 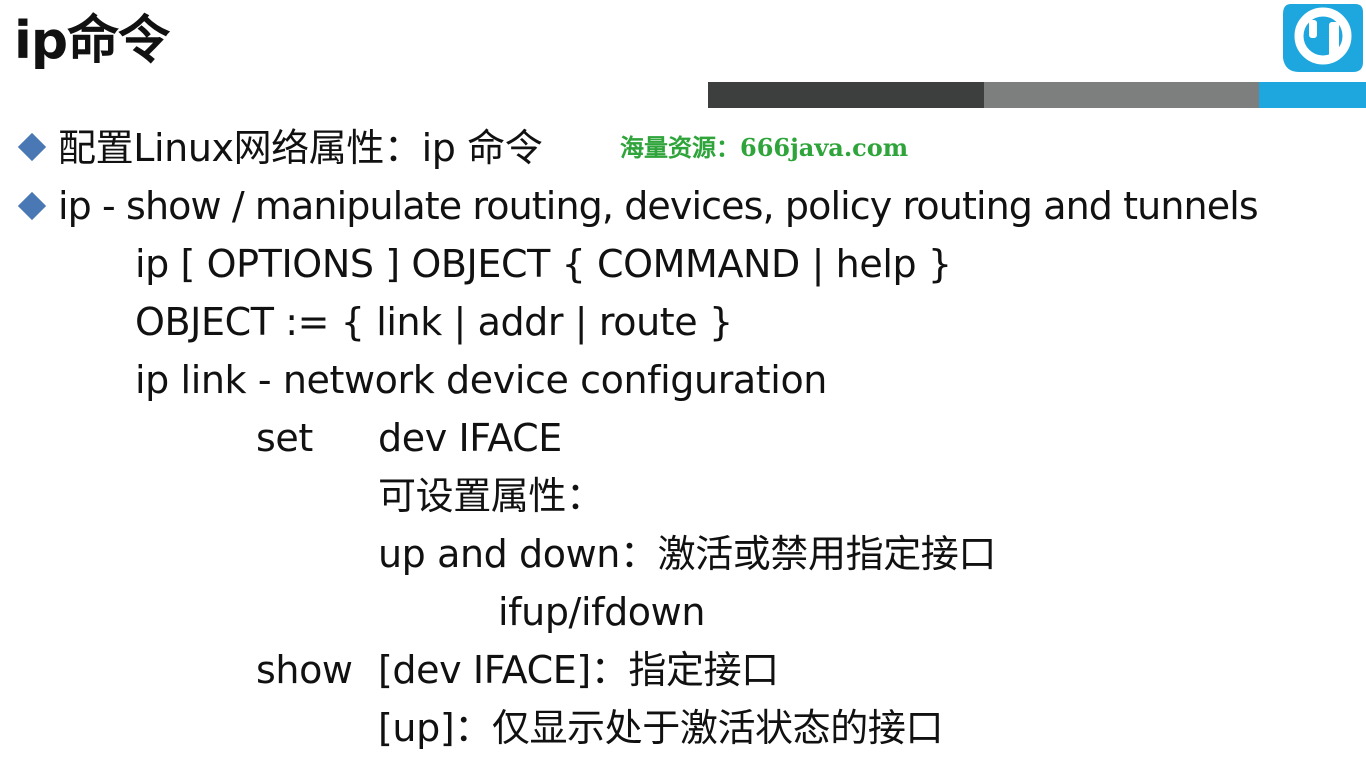 What do you see at coordinates (434, 322) in the screenshot?
I see `object-line: OBJECT := { link | addr | route }` at bounding box center [434, 322].